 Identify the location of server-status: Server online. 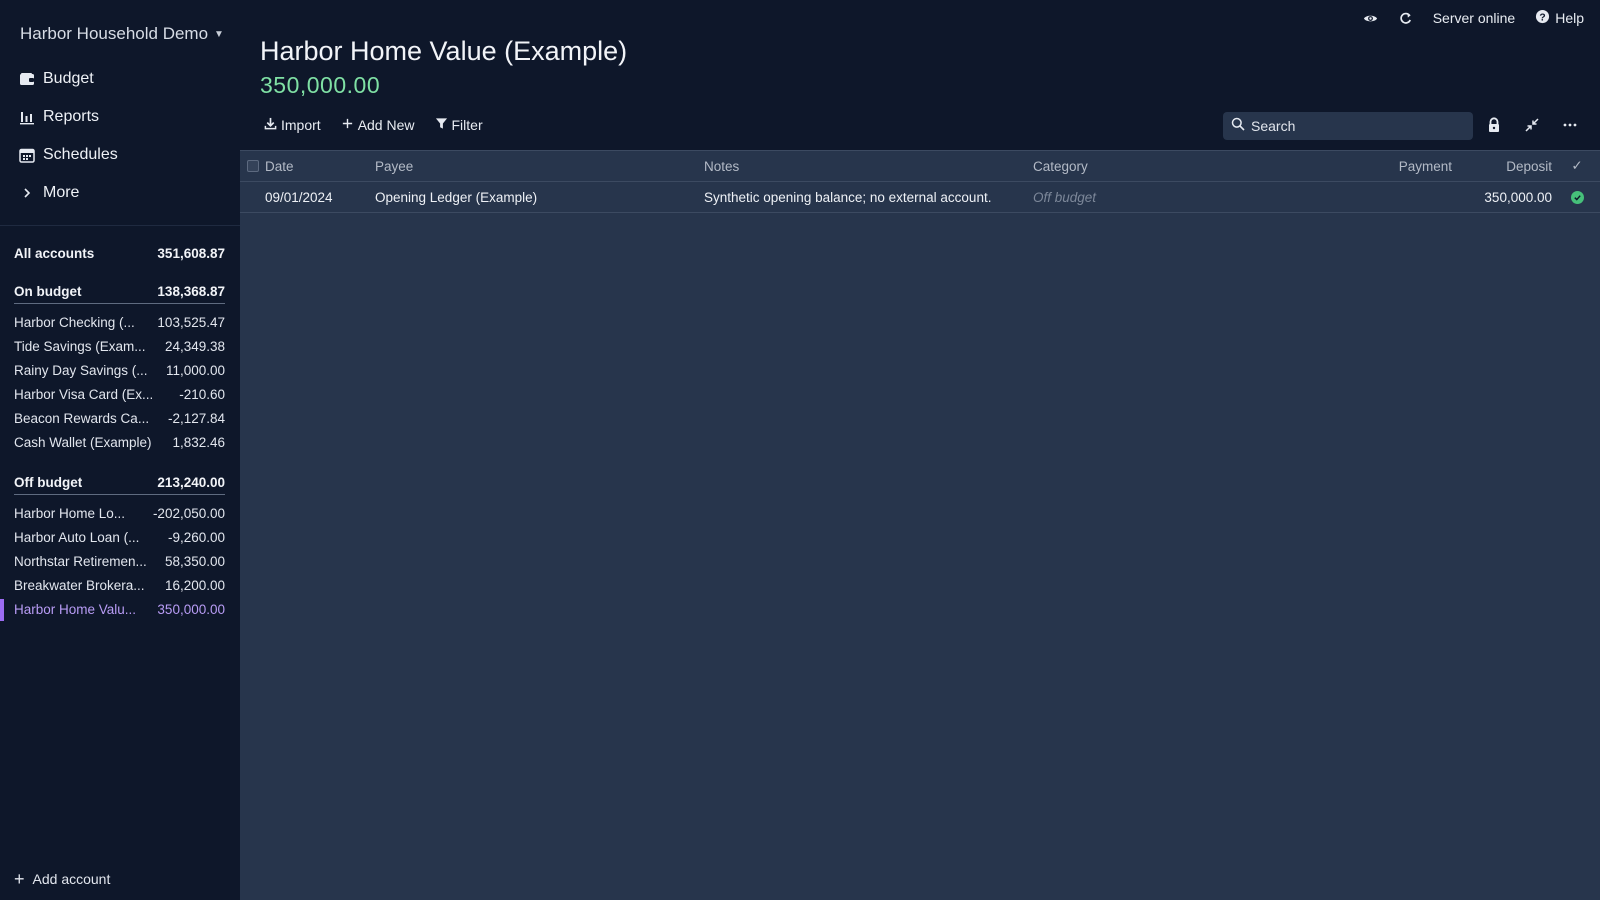
(1474, 18).